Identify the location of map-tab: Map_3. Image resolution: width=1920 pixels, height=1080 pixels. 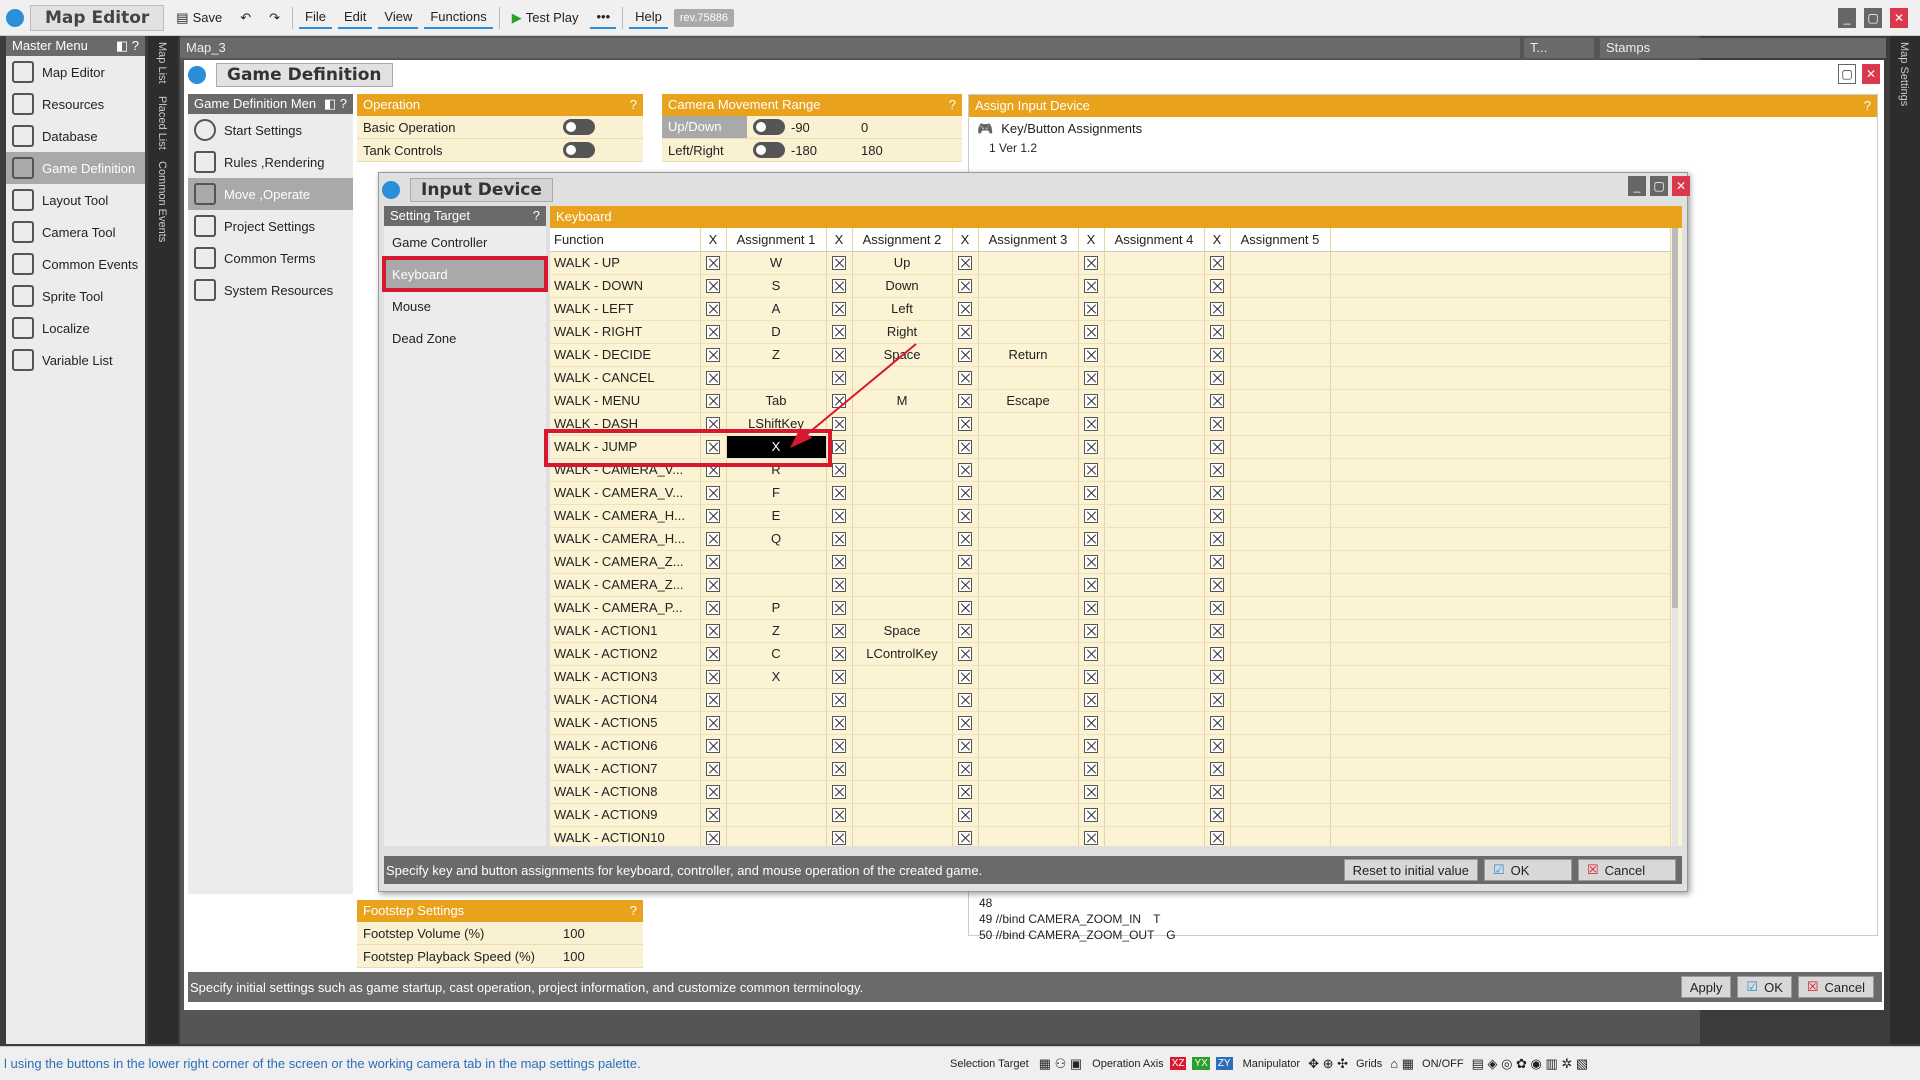
(850, 48).